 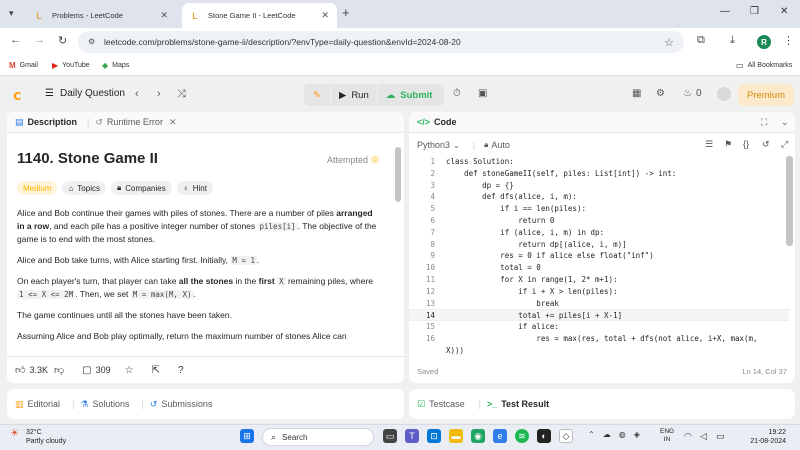 What do you see at coordinates (31, 370) in the screenshot?
I see `like-button: 👍︎ 3.3K` at bounding box center [31, 370].